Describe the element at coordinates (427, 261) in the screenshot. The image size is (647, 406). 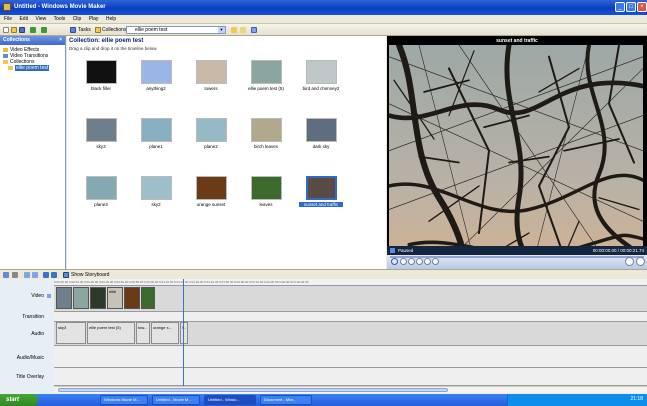
I see `split-clip-button` at that location.